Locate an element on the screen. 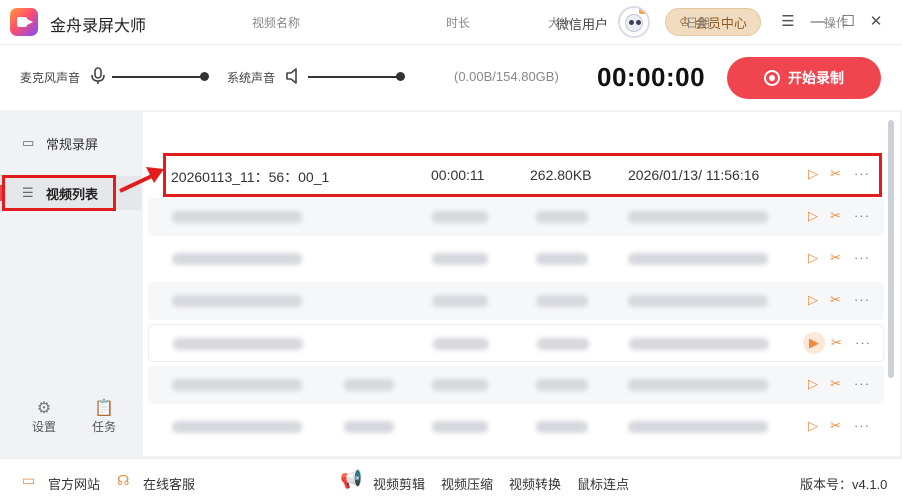  vip-center-button: ♔ 会员中心 is located at coordinates (713, 22).